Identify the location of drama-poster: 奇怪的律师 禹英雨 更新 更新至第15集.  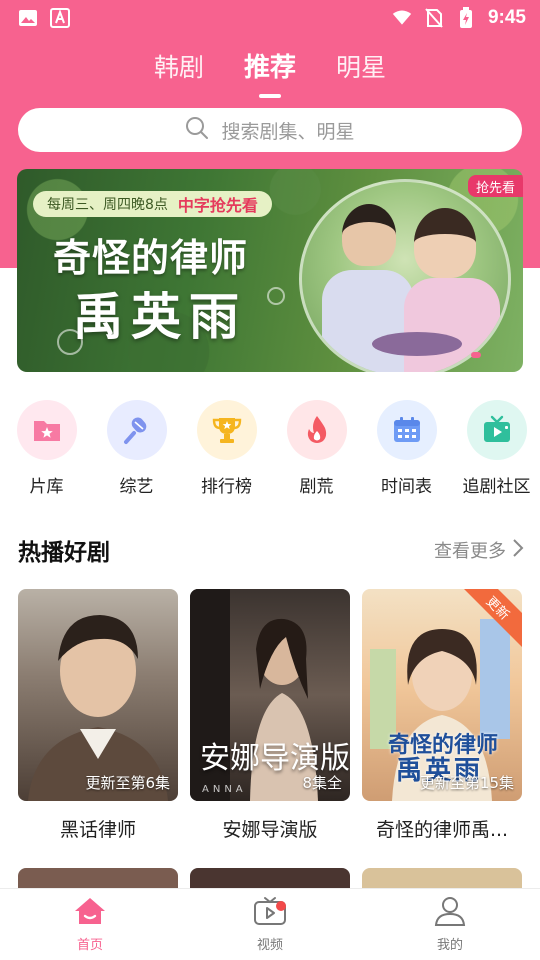
(442, 695).